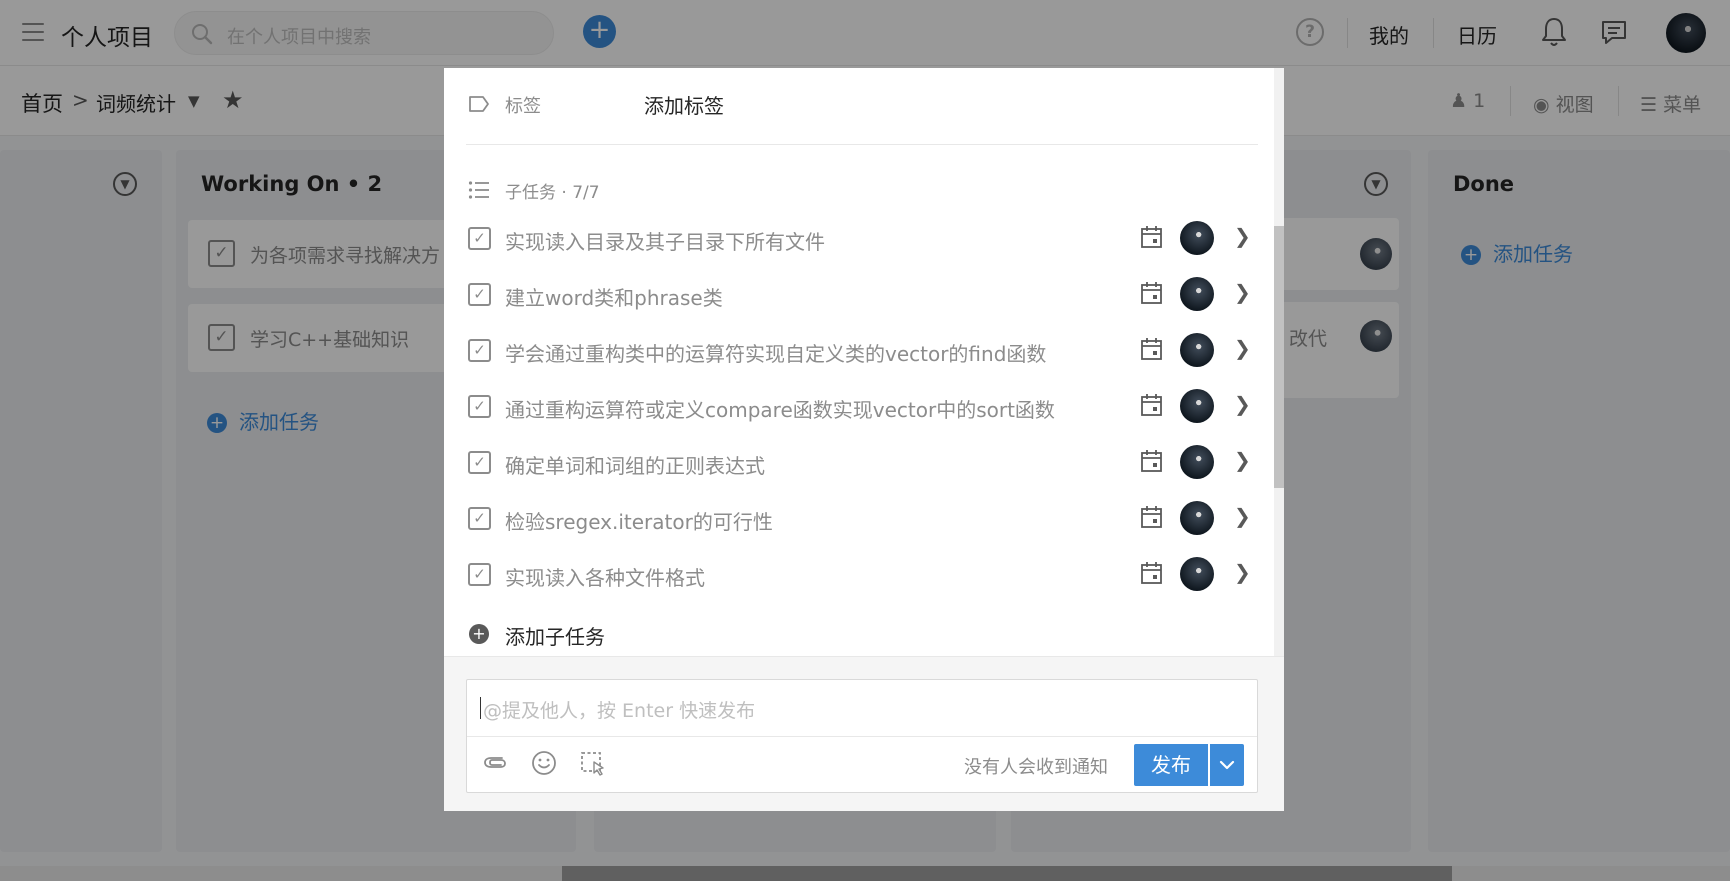 The height and width of the screenshot is (881, 1730). What do you see at coordinates (555, 635) in the screenshot?
I see `add-subtask-button: 添加子任务` at bounding box center [555, 635].